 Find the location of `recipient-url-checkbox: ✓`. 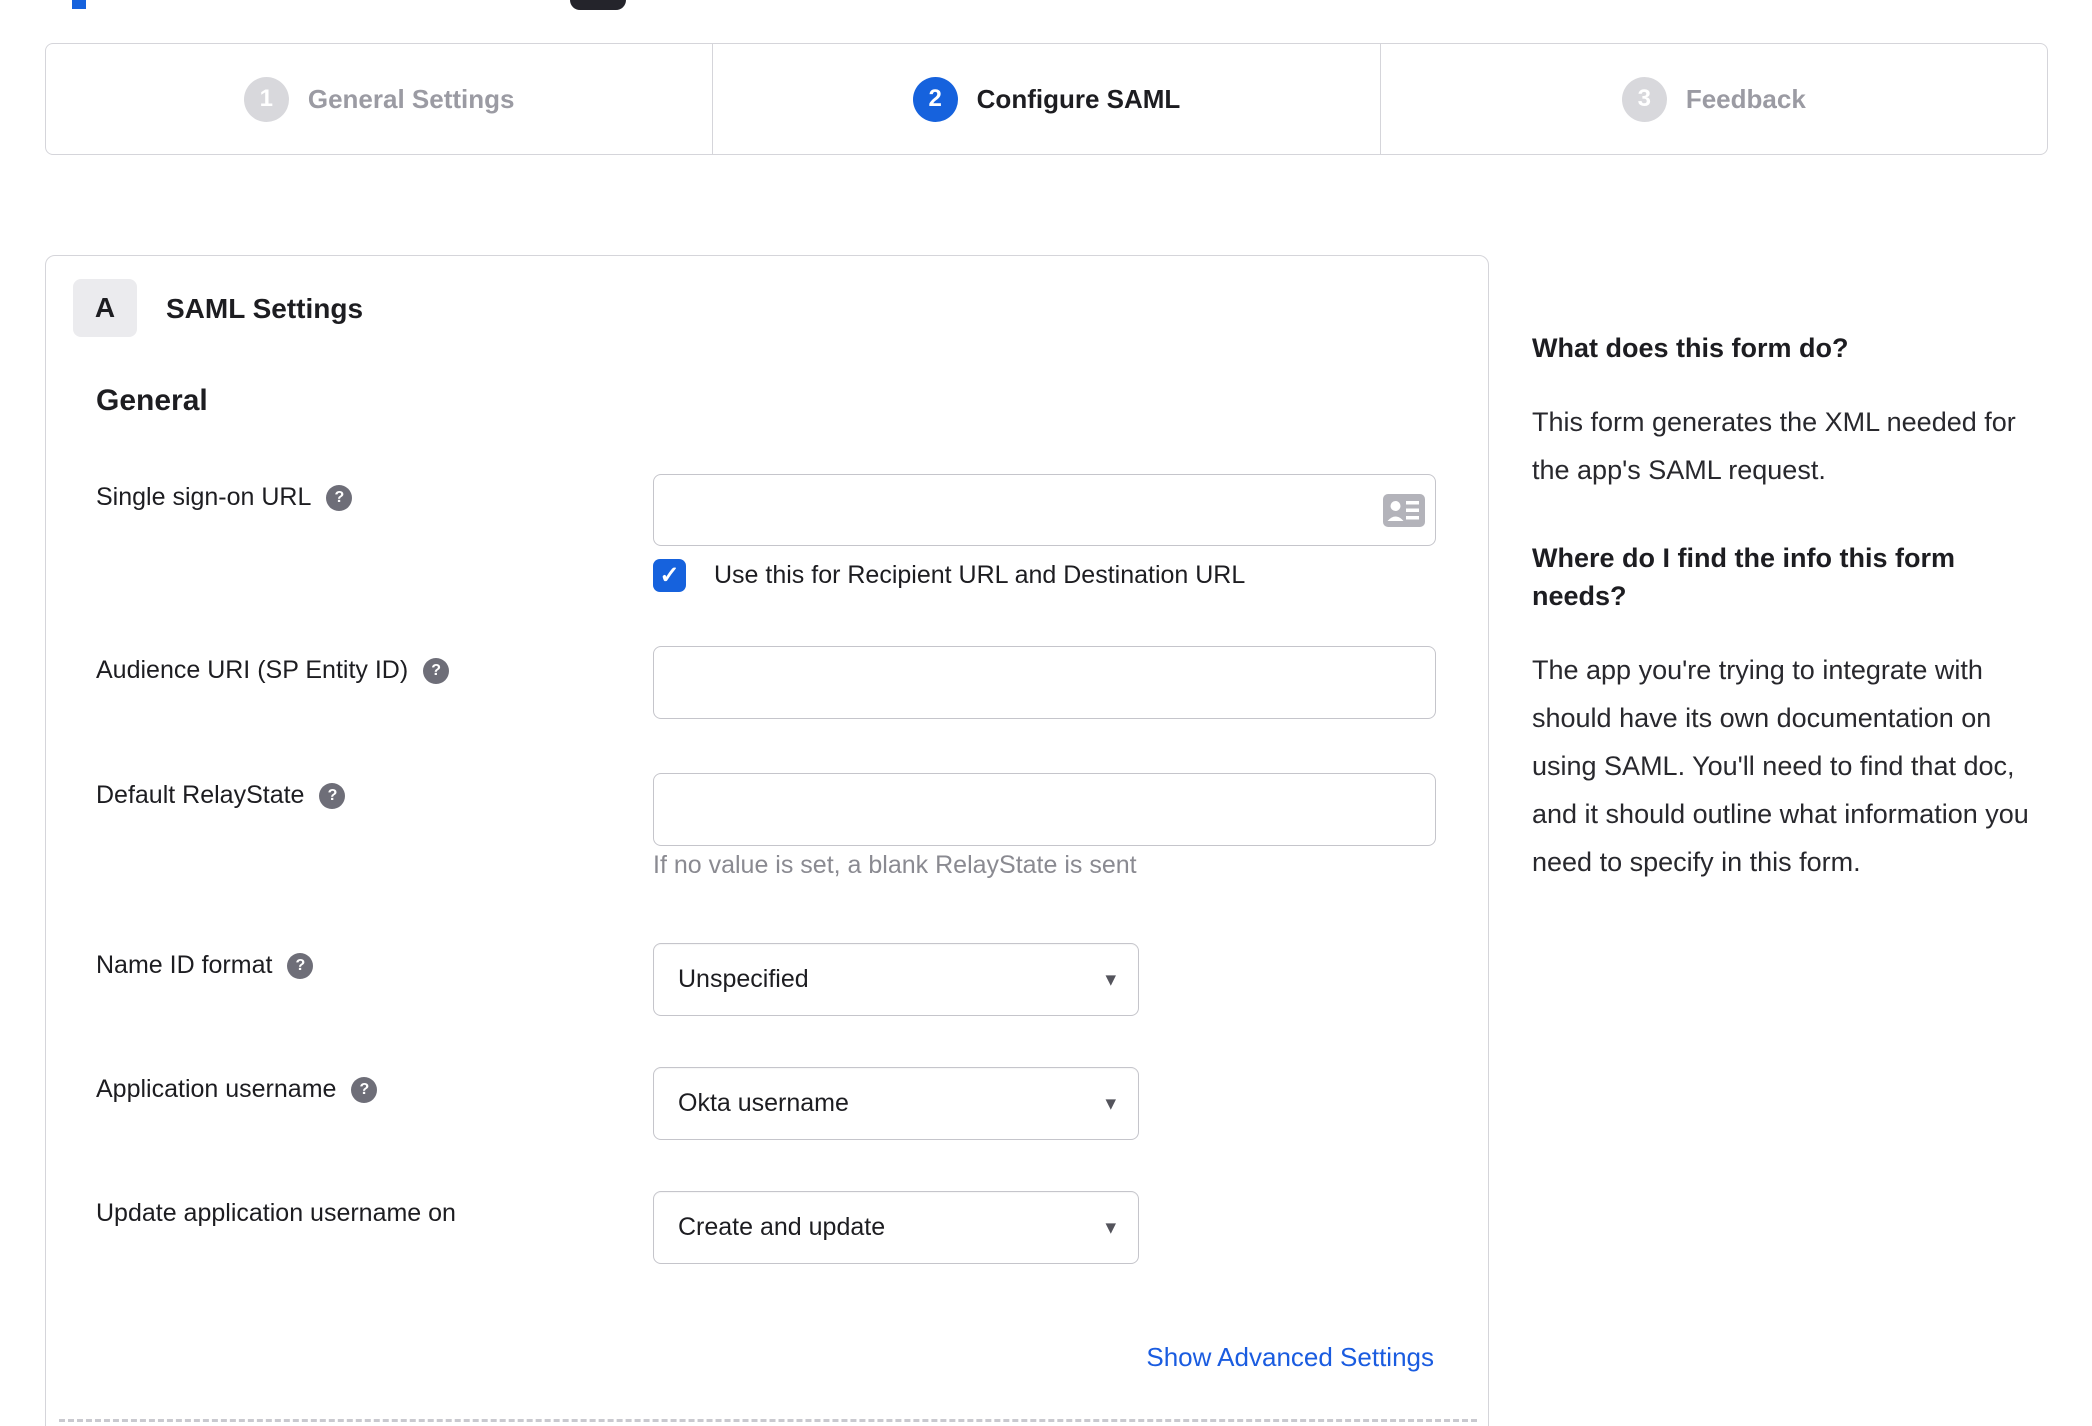

recipient-url-checkbox: ✓ is located at coordinates (669, 575).